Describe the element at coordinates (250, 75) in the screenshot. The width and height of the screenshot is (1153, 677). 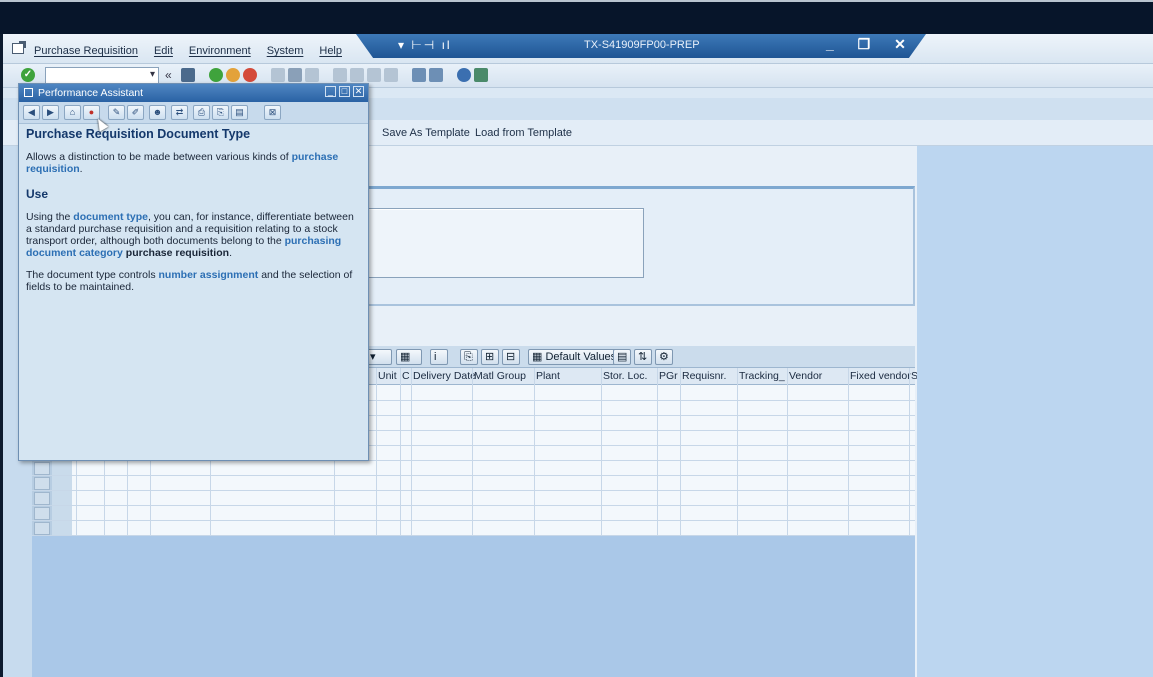
I see `cancel-icon` at that location.